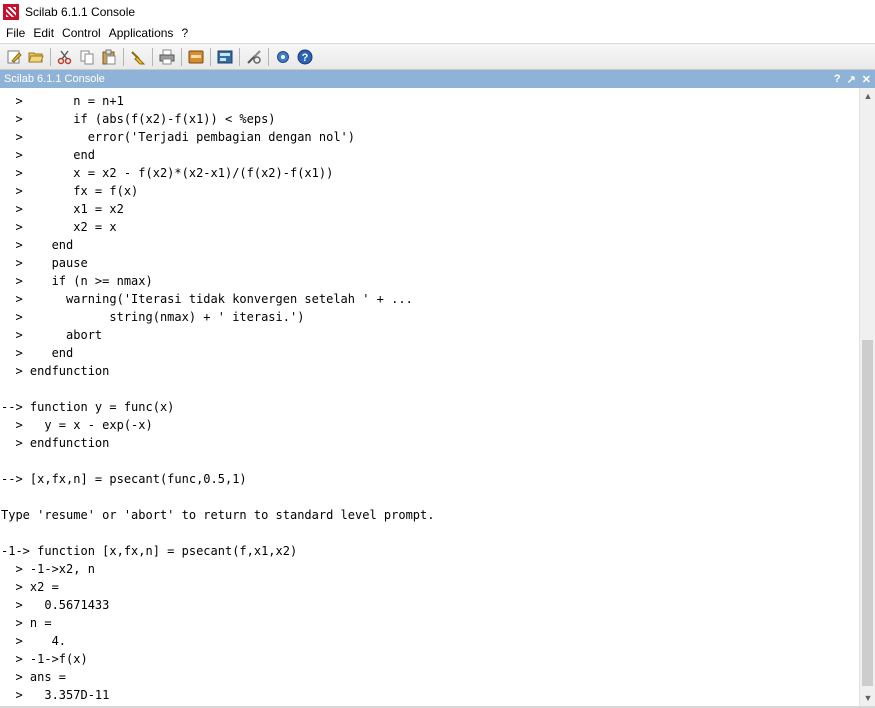  I want to click on console-line: > ans =, so click(34, 677).